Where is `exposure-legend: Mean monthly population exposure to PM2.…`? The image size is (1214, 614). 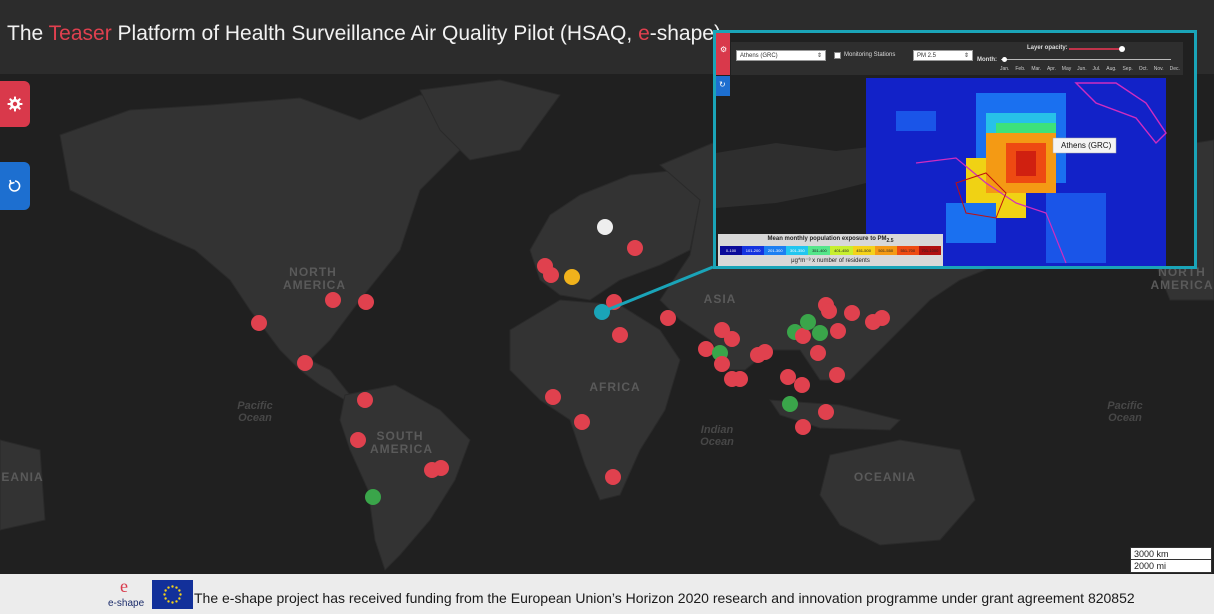
exposure-legend: Mean monthly population exposure to PM2.… is located at coordinates (830, 250).